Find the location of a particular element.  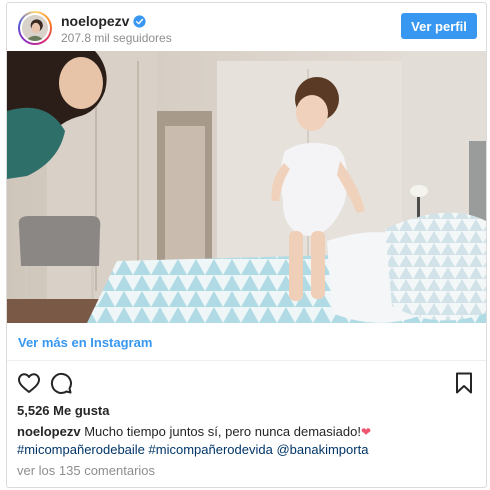

avatar-ring is located at coordinates (35, 28).